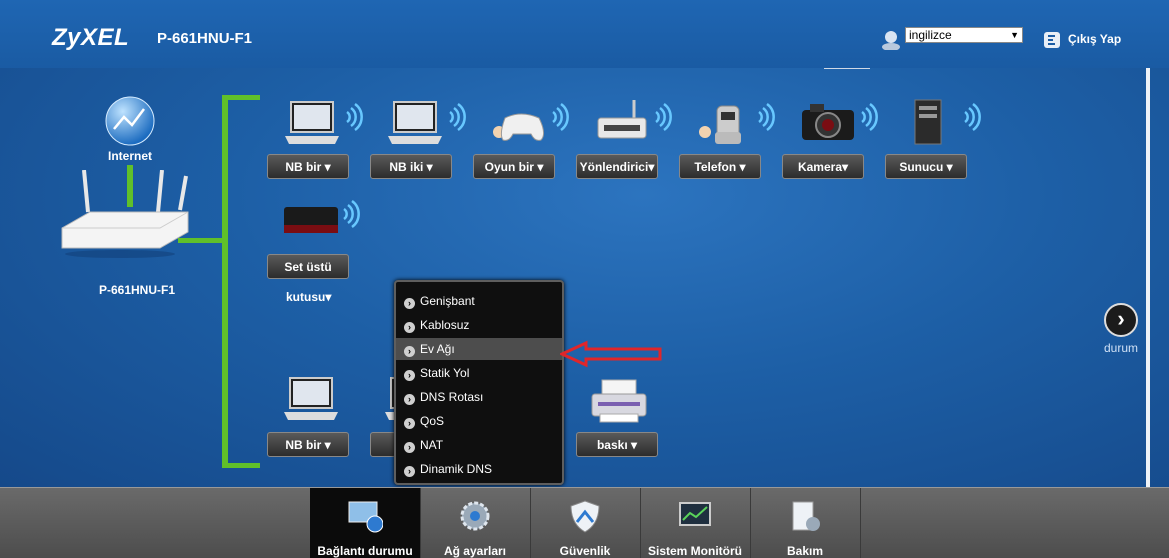 This screenshot has height=558, width=1169. Describe the element at coordinates (91, 37) in the screenshot. I see `brand-logo: ZyXEL` at that location.